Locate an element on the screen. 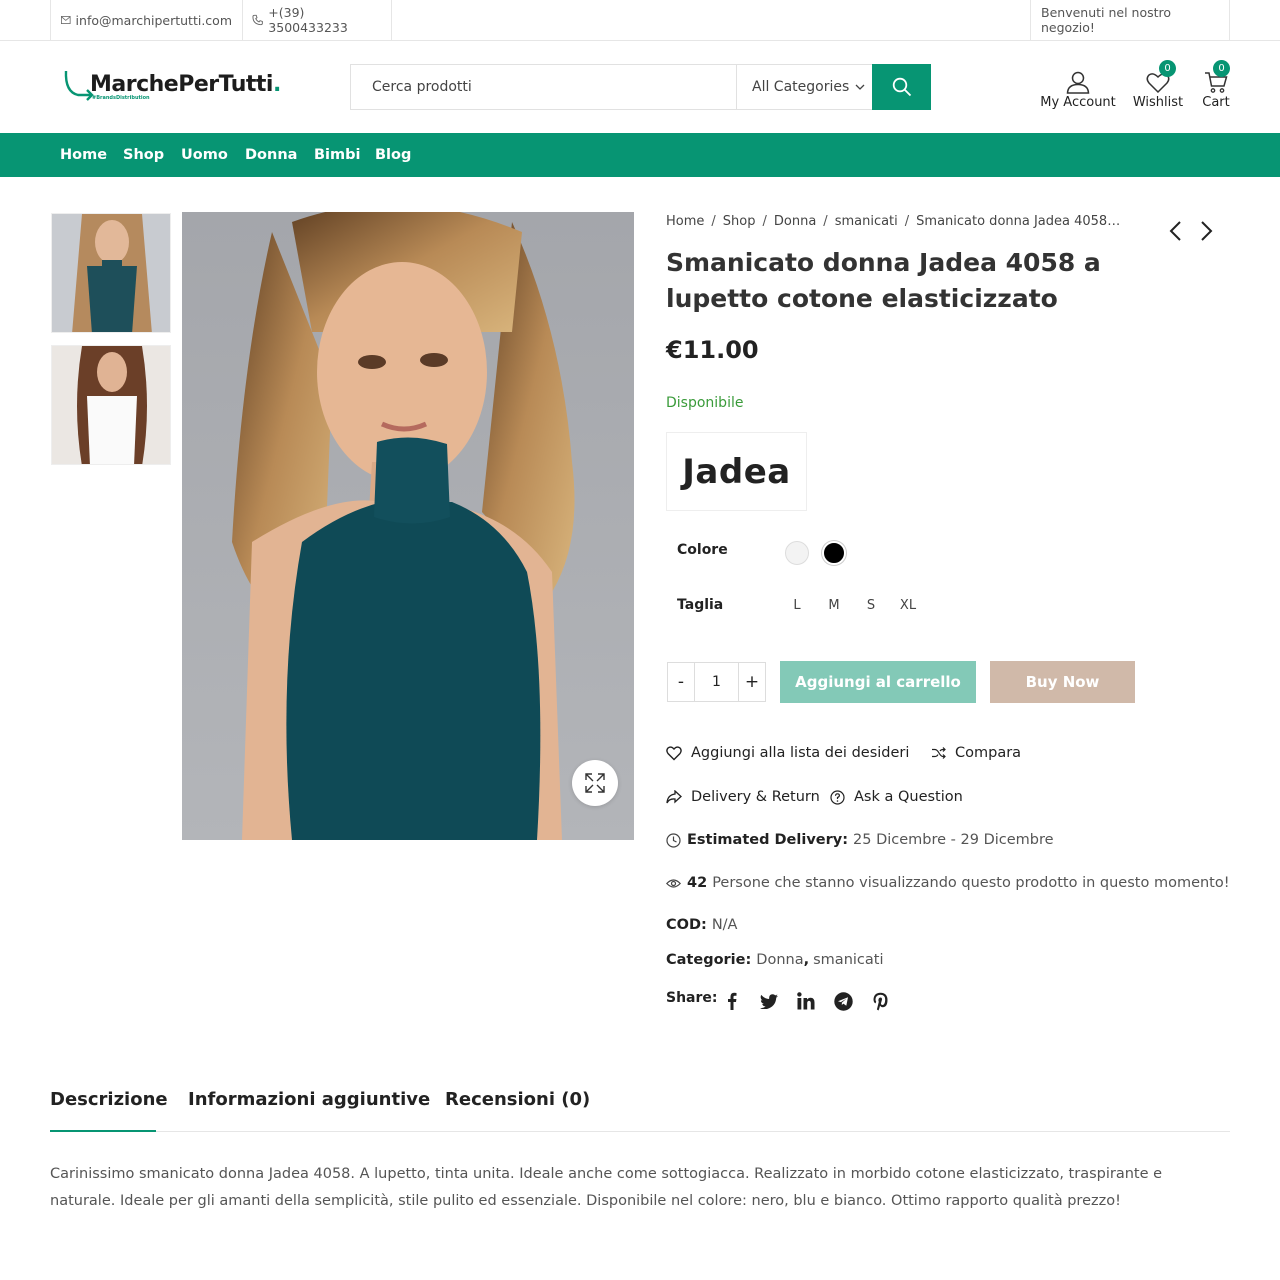 This screenshot has width=1280, height=1280. size-option-s: S is located at coordinates (871, 605).